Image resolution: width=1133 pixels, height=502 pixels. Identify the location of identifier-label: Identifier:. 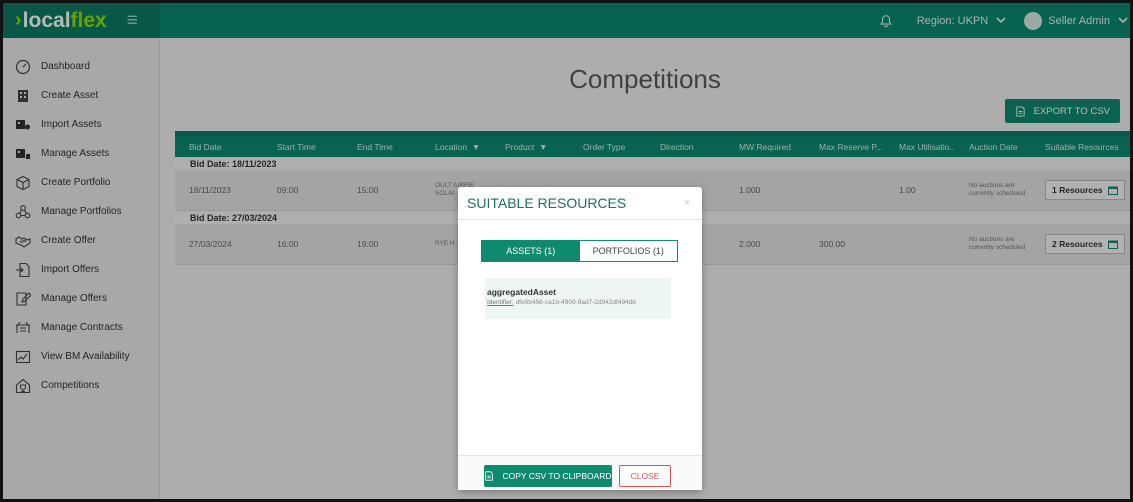
(500, 302).